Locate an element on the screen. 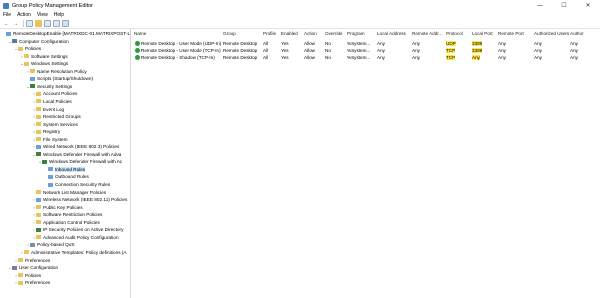  tree-item: Network List Manager Policies is located at coordinates (69, 192).